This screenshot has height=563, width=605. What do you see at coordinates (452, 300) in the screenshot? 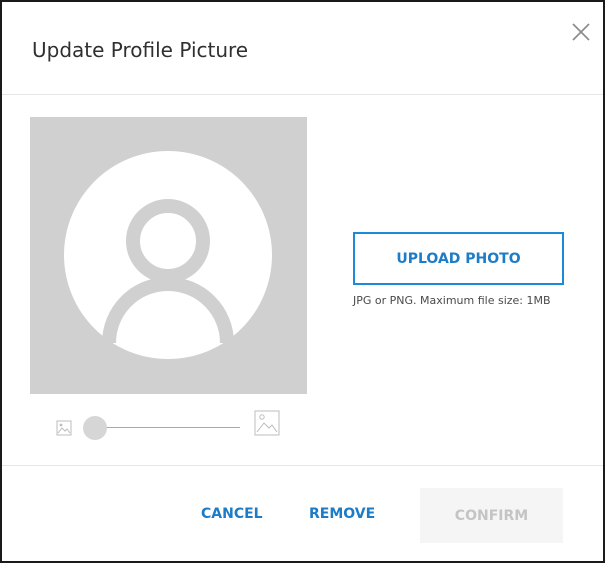
I see `upload-hint: JPG or PNG. Maximum file size: 1MB` at bounding box center [452, 300].